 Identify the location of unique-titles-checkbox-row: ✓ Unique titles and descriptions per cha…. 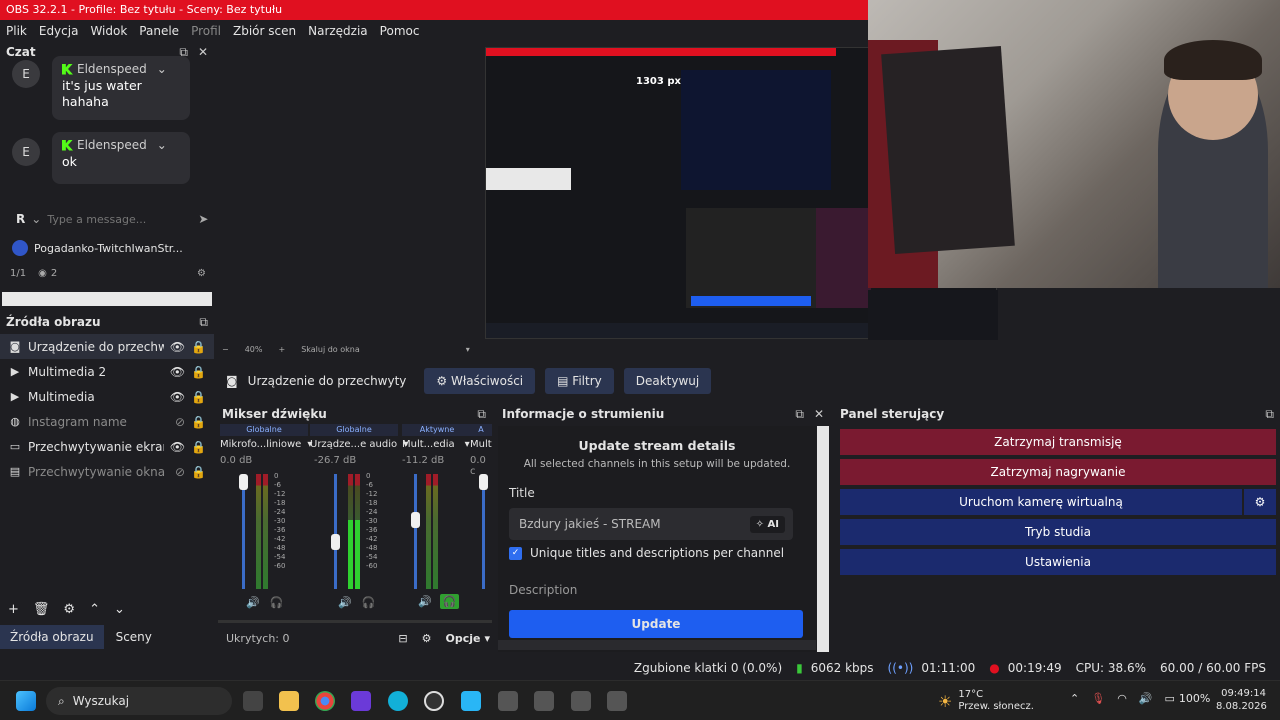
(646, 553).